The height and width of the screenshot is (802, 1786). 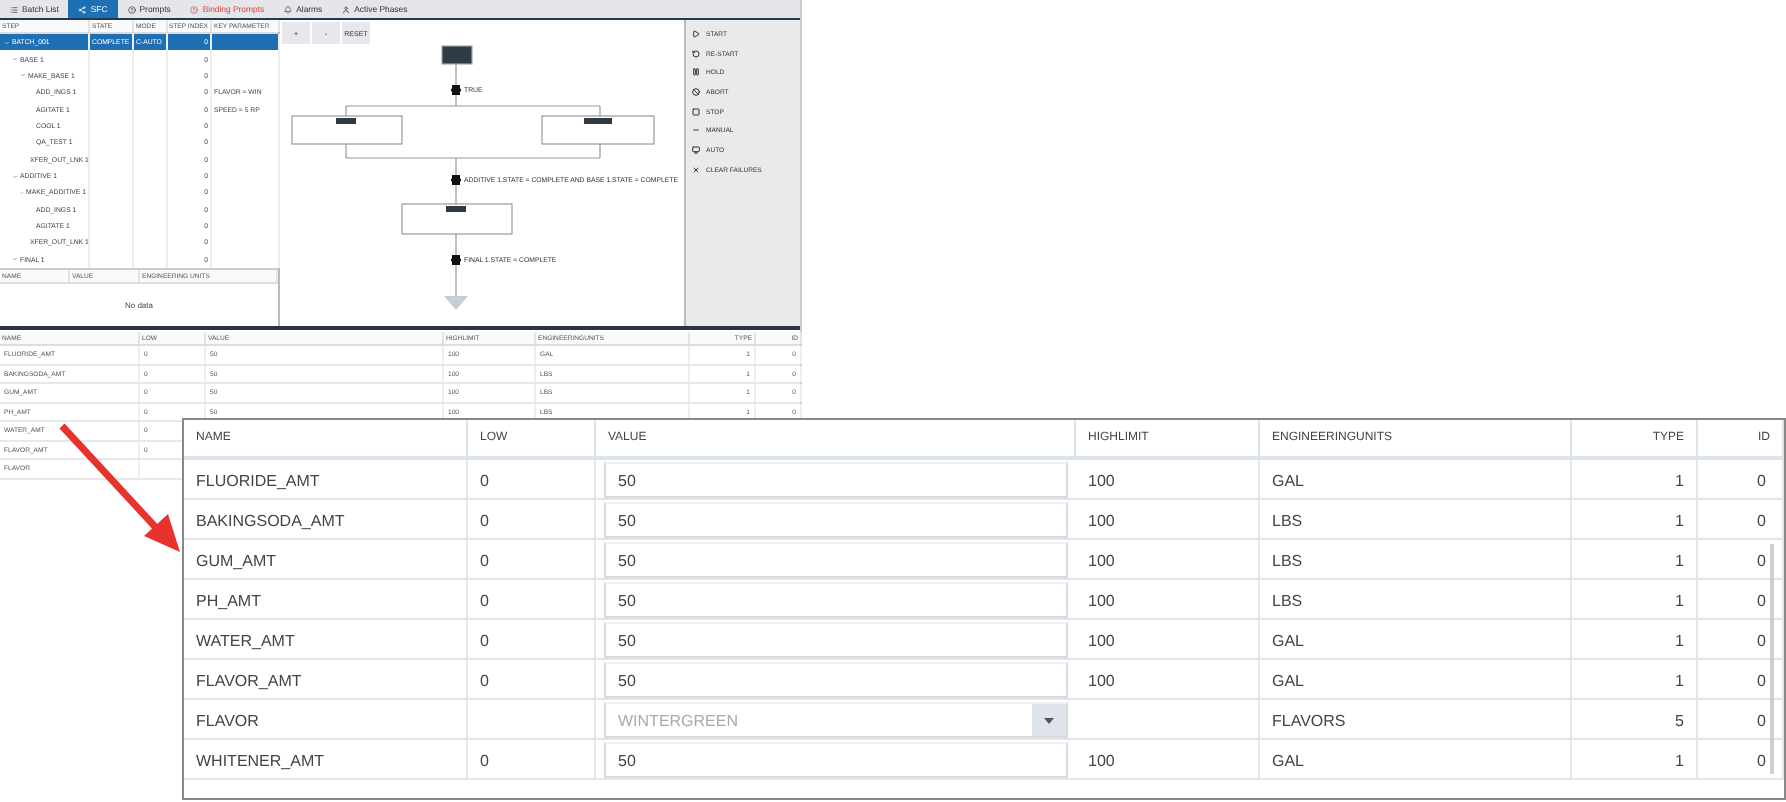 I want to click on table-cell: GUM_AMT, so click(x=326, y=560).